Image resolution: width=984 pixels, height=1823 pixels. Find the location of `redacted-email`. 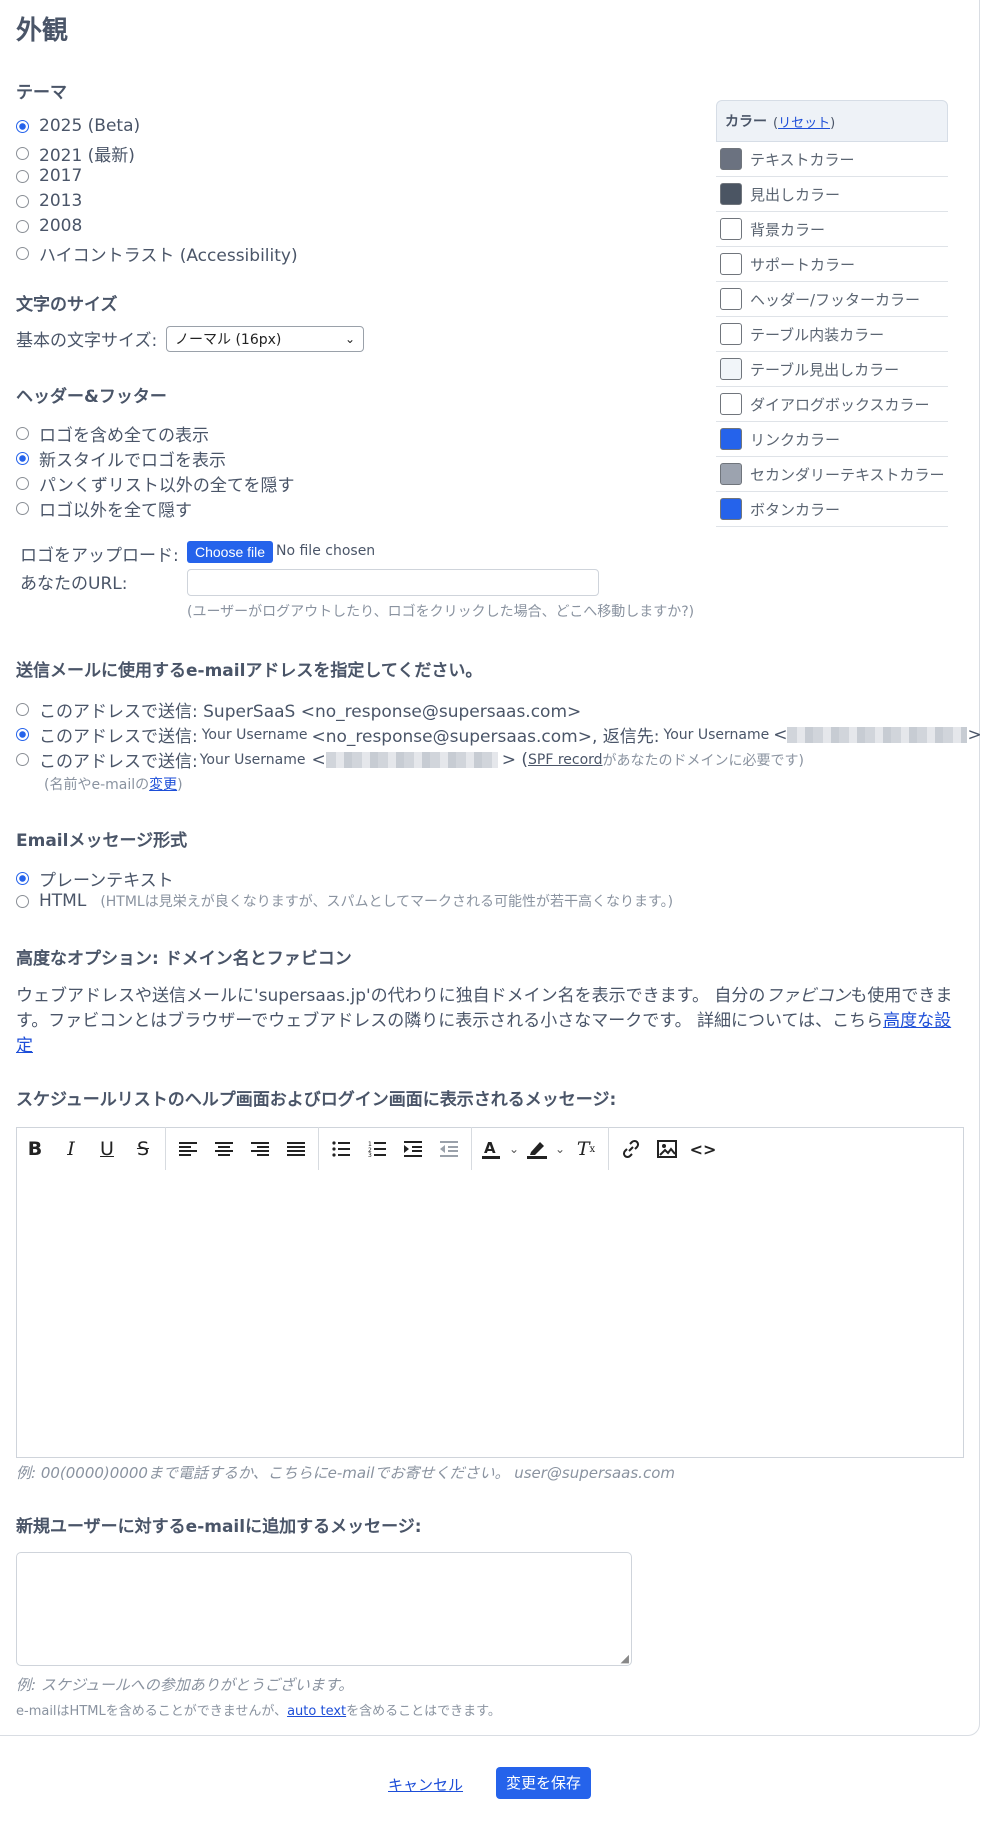

redacted-email is located at coordinates (411, 759).